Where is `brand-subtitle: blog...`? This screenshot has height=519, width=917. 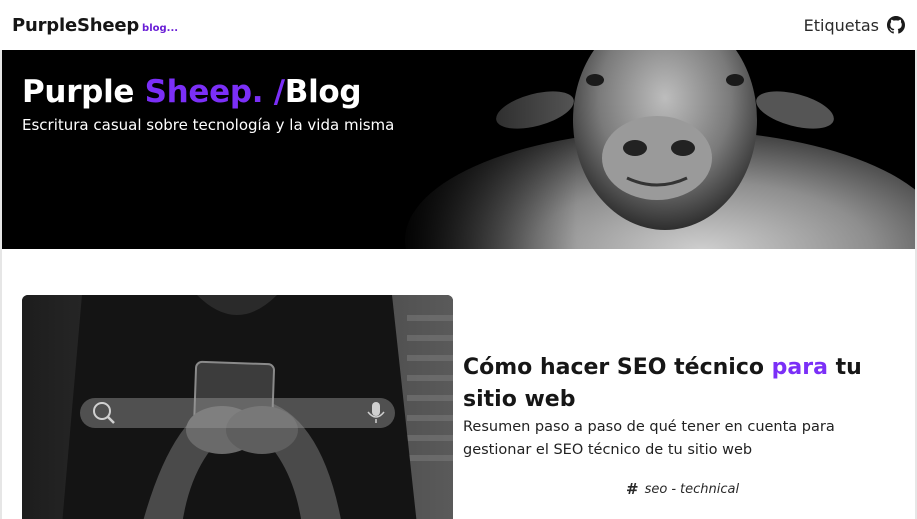 brand-subtitle: blog... is located at coordinates (160, 28).